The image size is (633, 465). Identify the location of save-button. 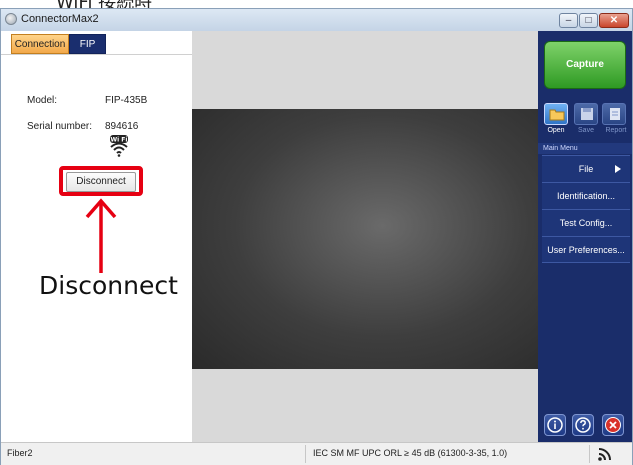
(586, 114).